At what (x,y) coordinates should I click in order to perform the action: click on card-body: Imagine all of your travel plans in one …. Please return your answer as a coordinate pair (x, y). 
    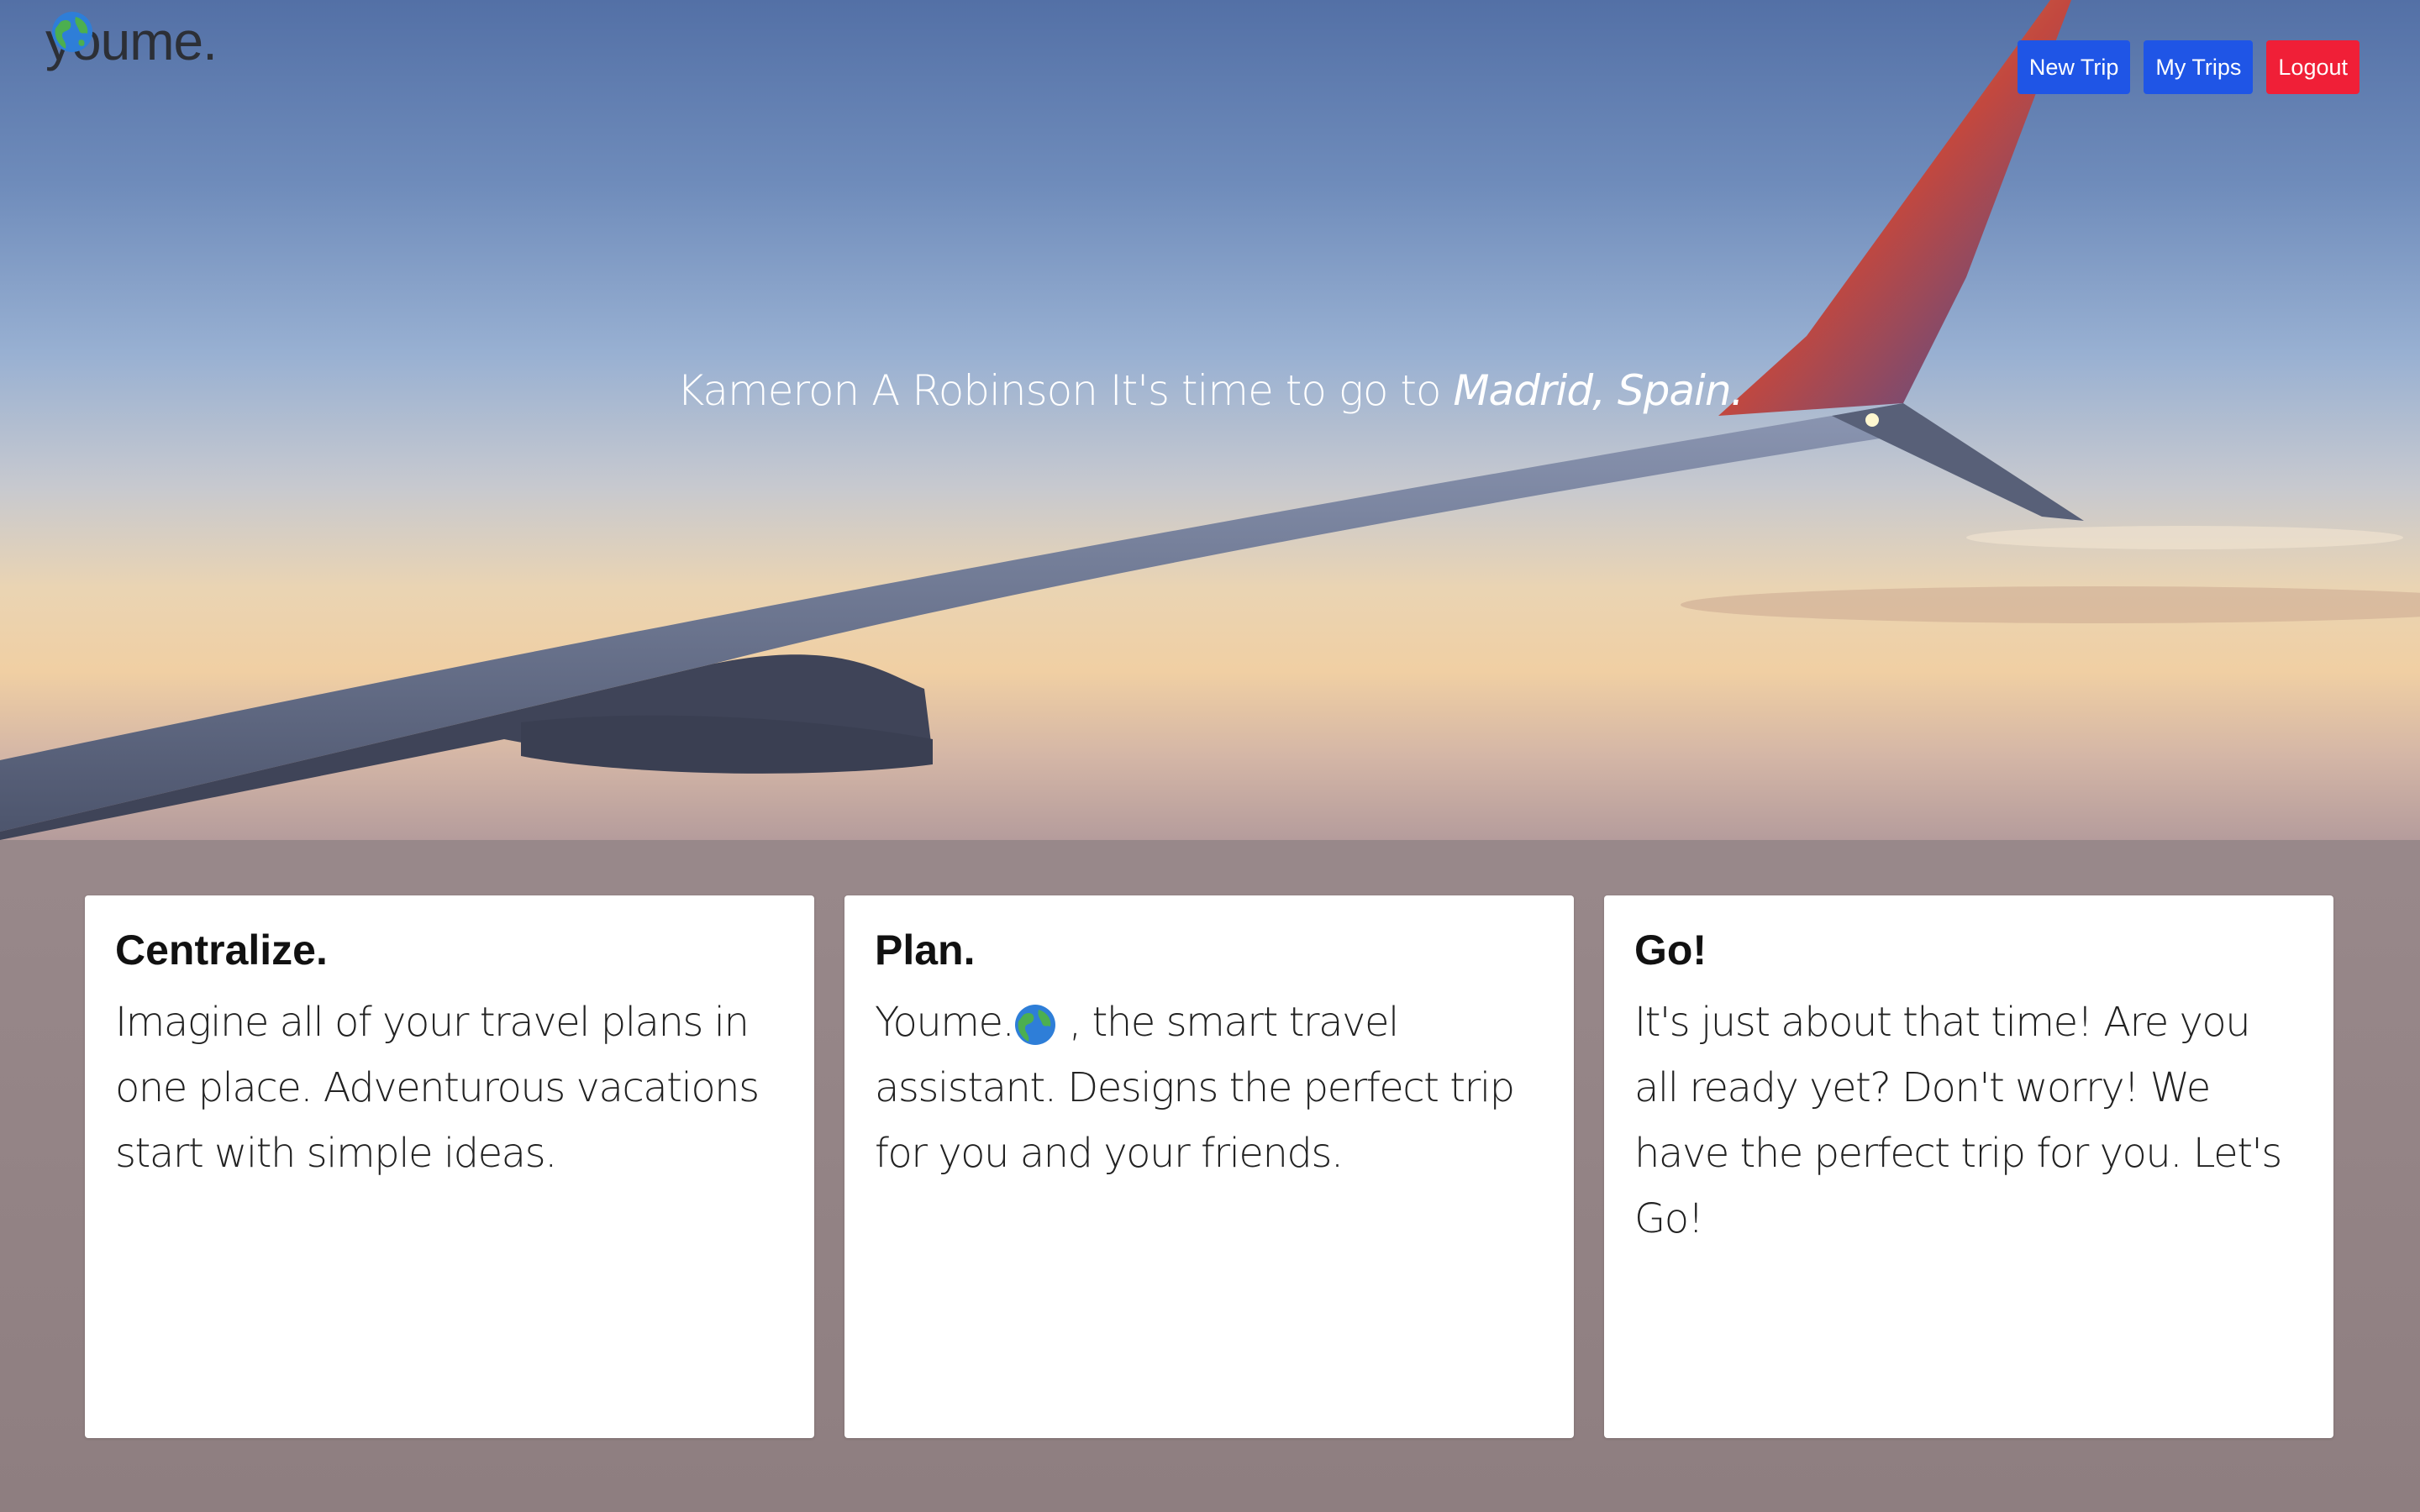
    Looking at the image, I should click on (437, 1088).